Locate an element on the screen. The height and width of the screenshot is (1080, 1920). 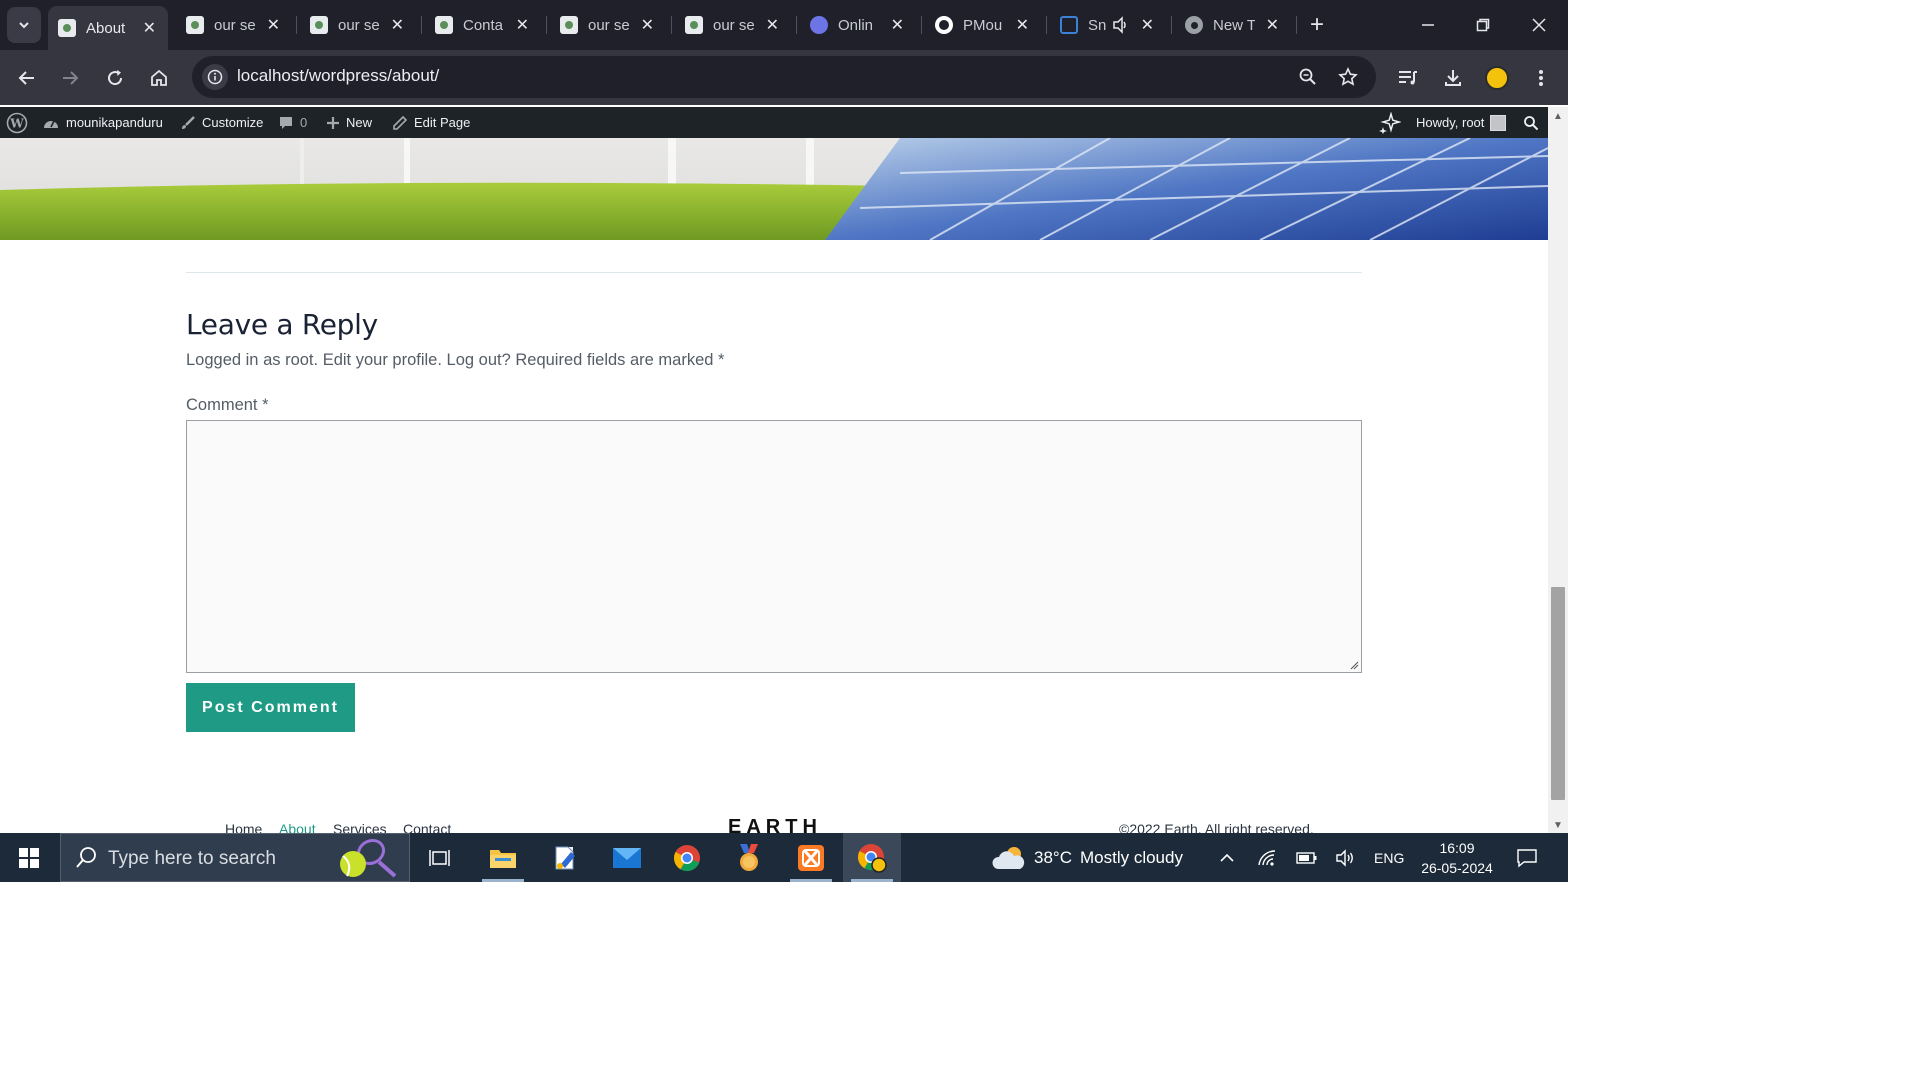
new-tab-button: + is located at coordinates (1317, 25).